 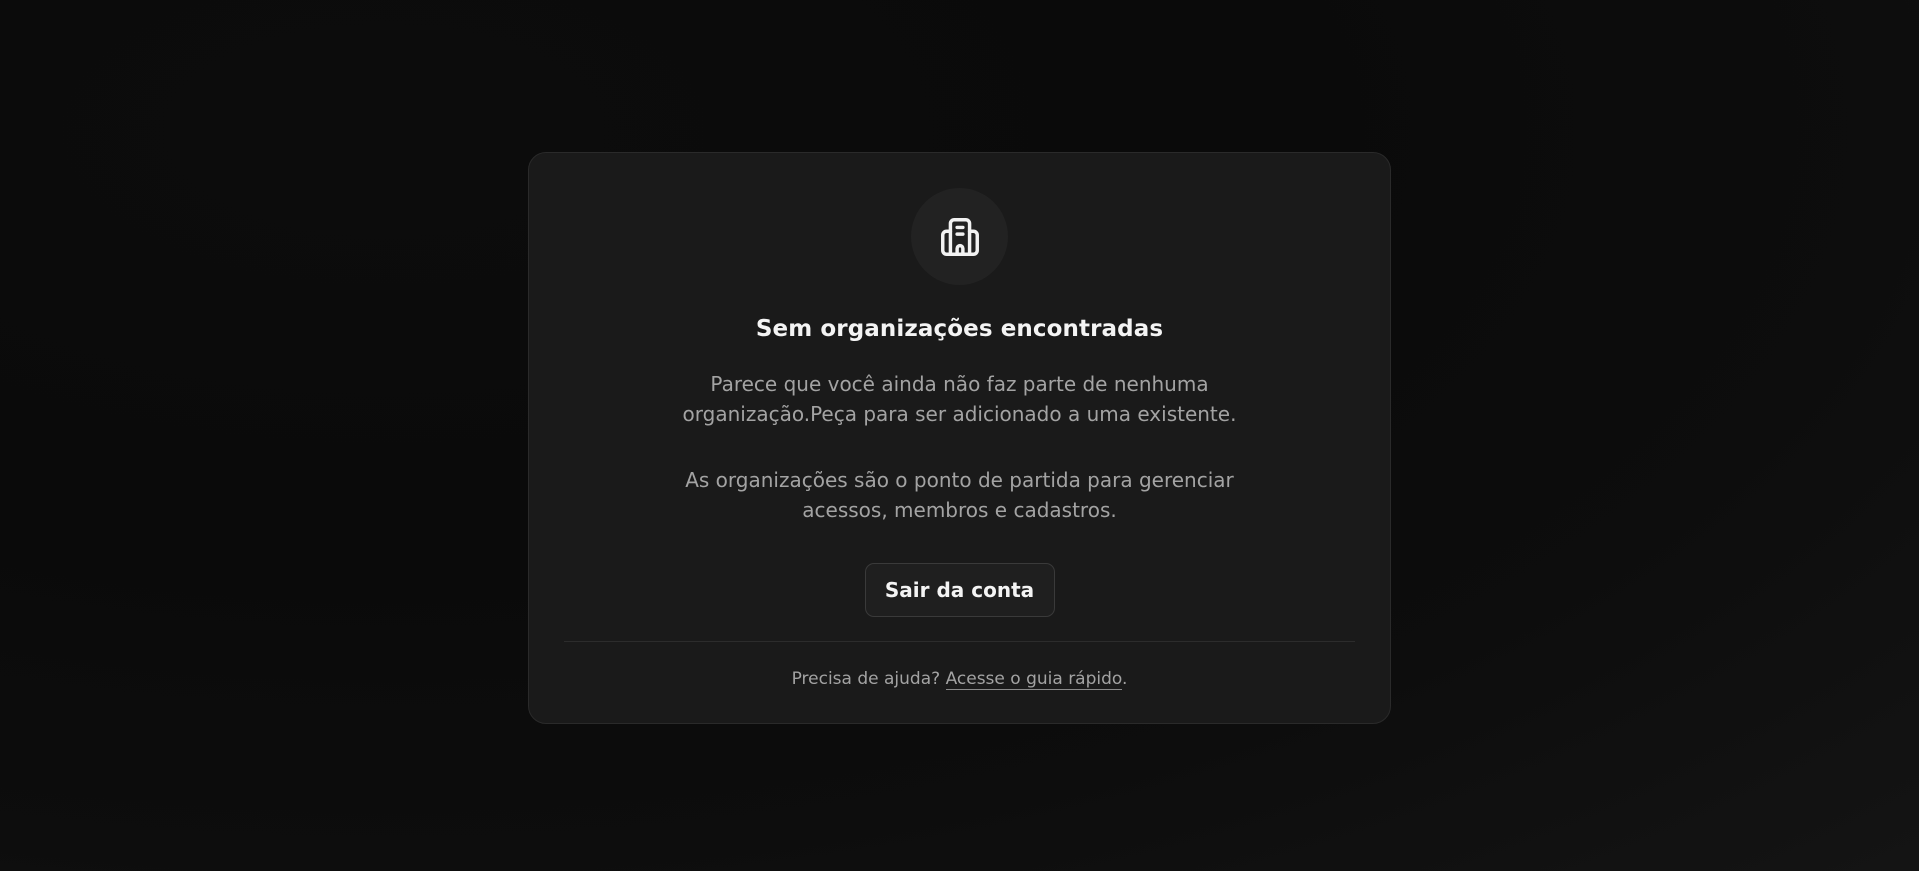 What do you see at coordinates (1125, 679) in the screenshot?
I see `help-suffix: .` at bounding box center [1125, 679].